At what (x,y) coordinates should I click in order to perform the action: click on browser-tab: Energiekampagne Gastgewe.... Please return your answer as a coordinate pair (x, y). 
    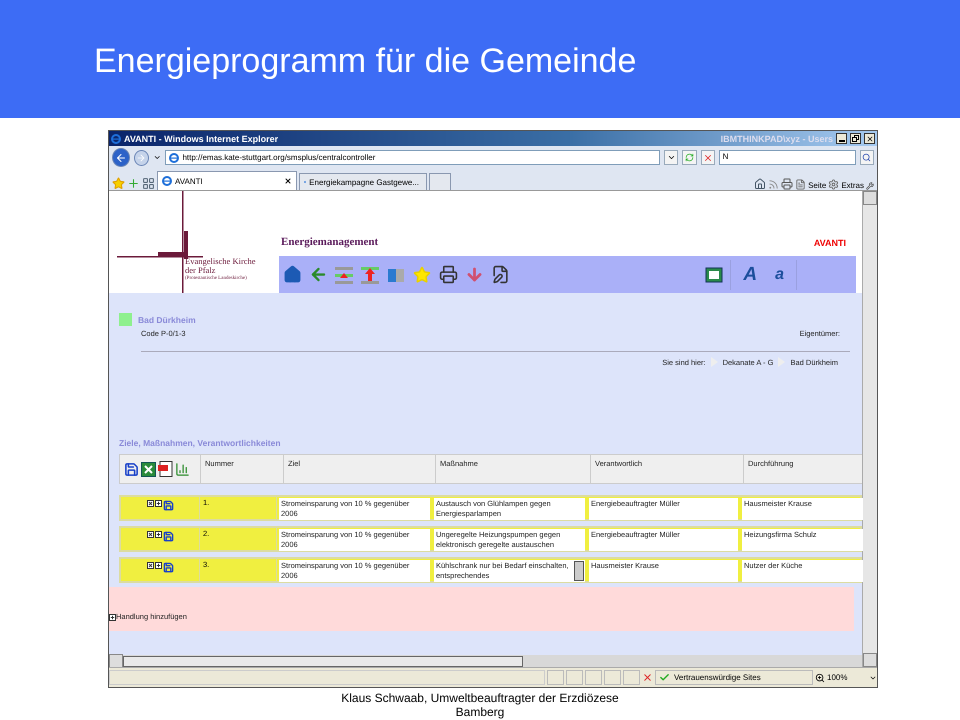
    Looking at the image, I should click on (363, 181).